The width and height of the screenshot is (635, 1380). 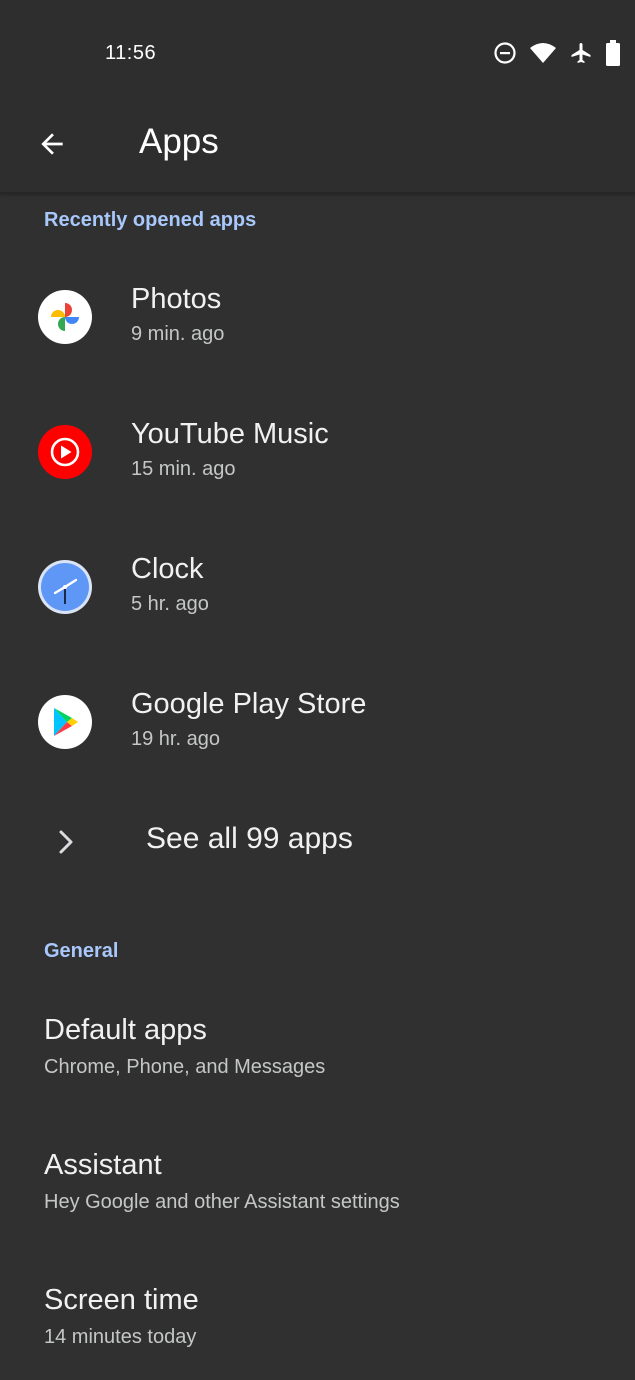 I want to click on arrow-back-icon, so click(x=52, y=146).